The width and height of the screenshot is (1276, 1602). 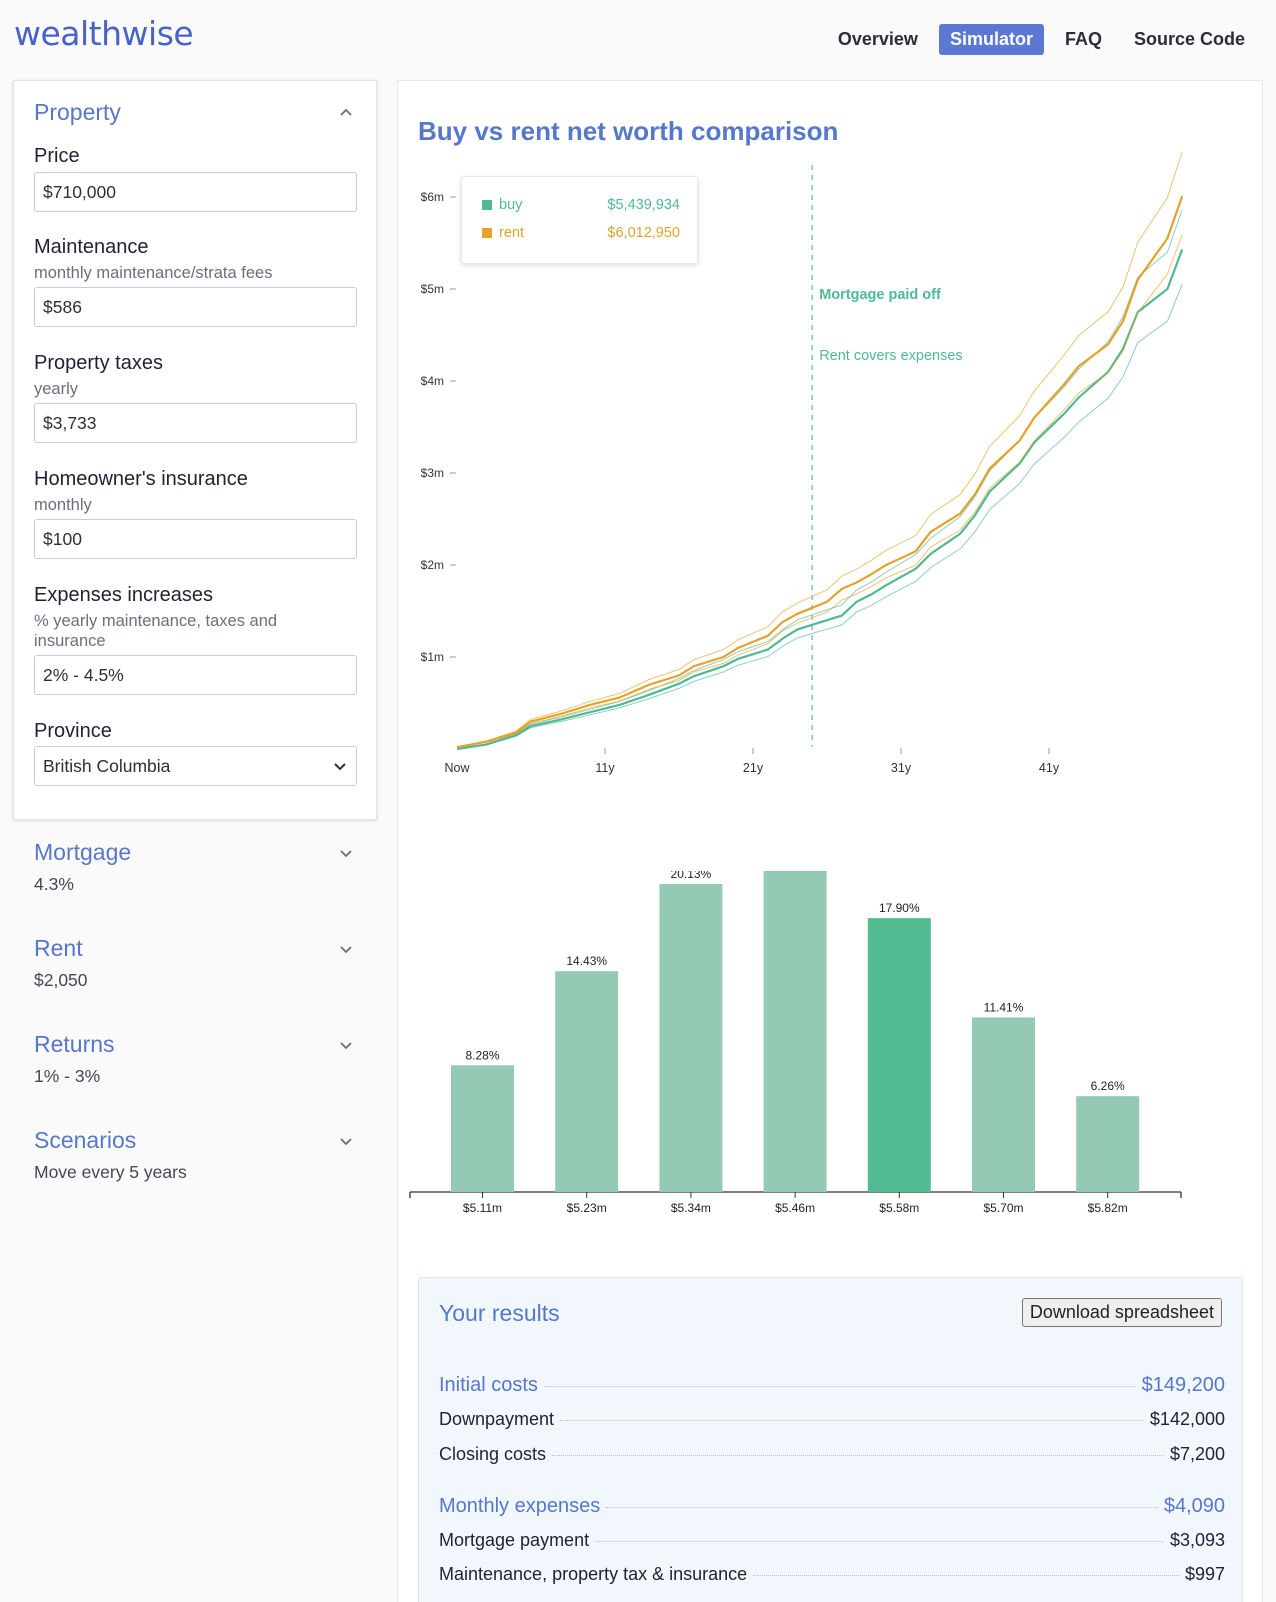 I want to click on insurance-sublabel: monthly, so click(x=63, y=505).